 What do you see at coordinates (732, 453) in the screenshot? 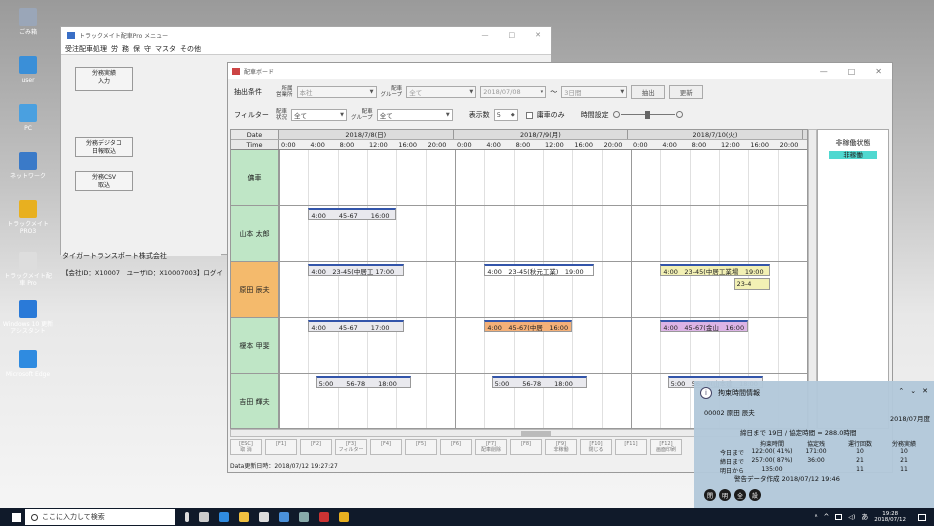
I see `row-label: 今日まで` at bounding box center [732, 453].